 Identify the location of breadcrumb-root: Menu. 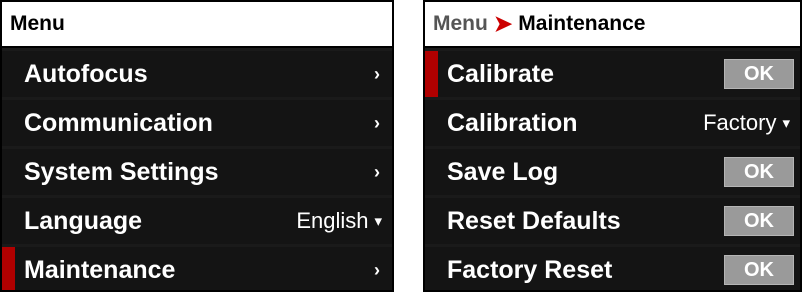
(460, 24).